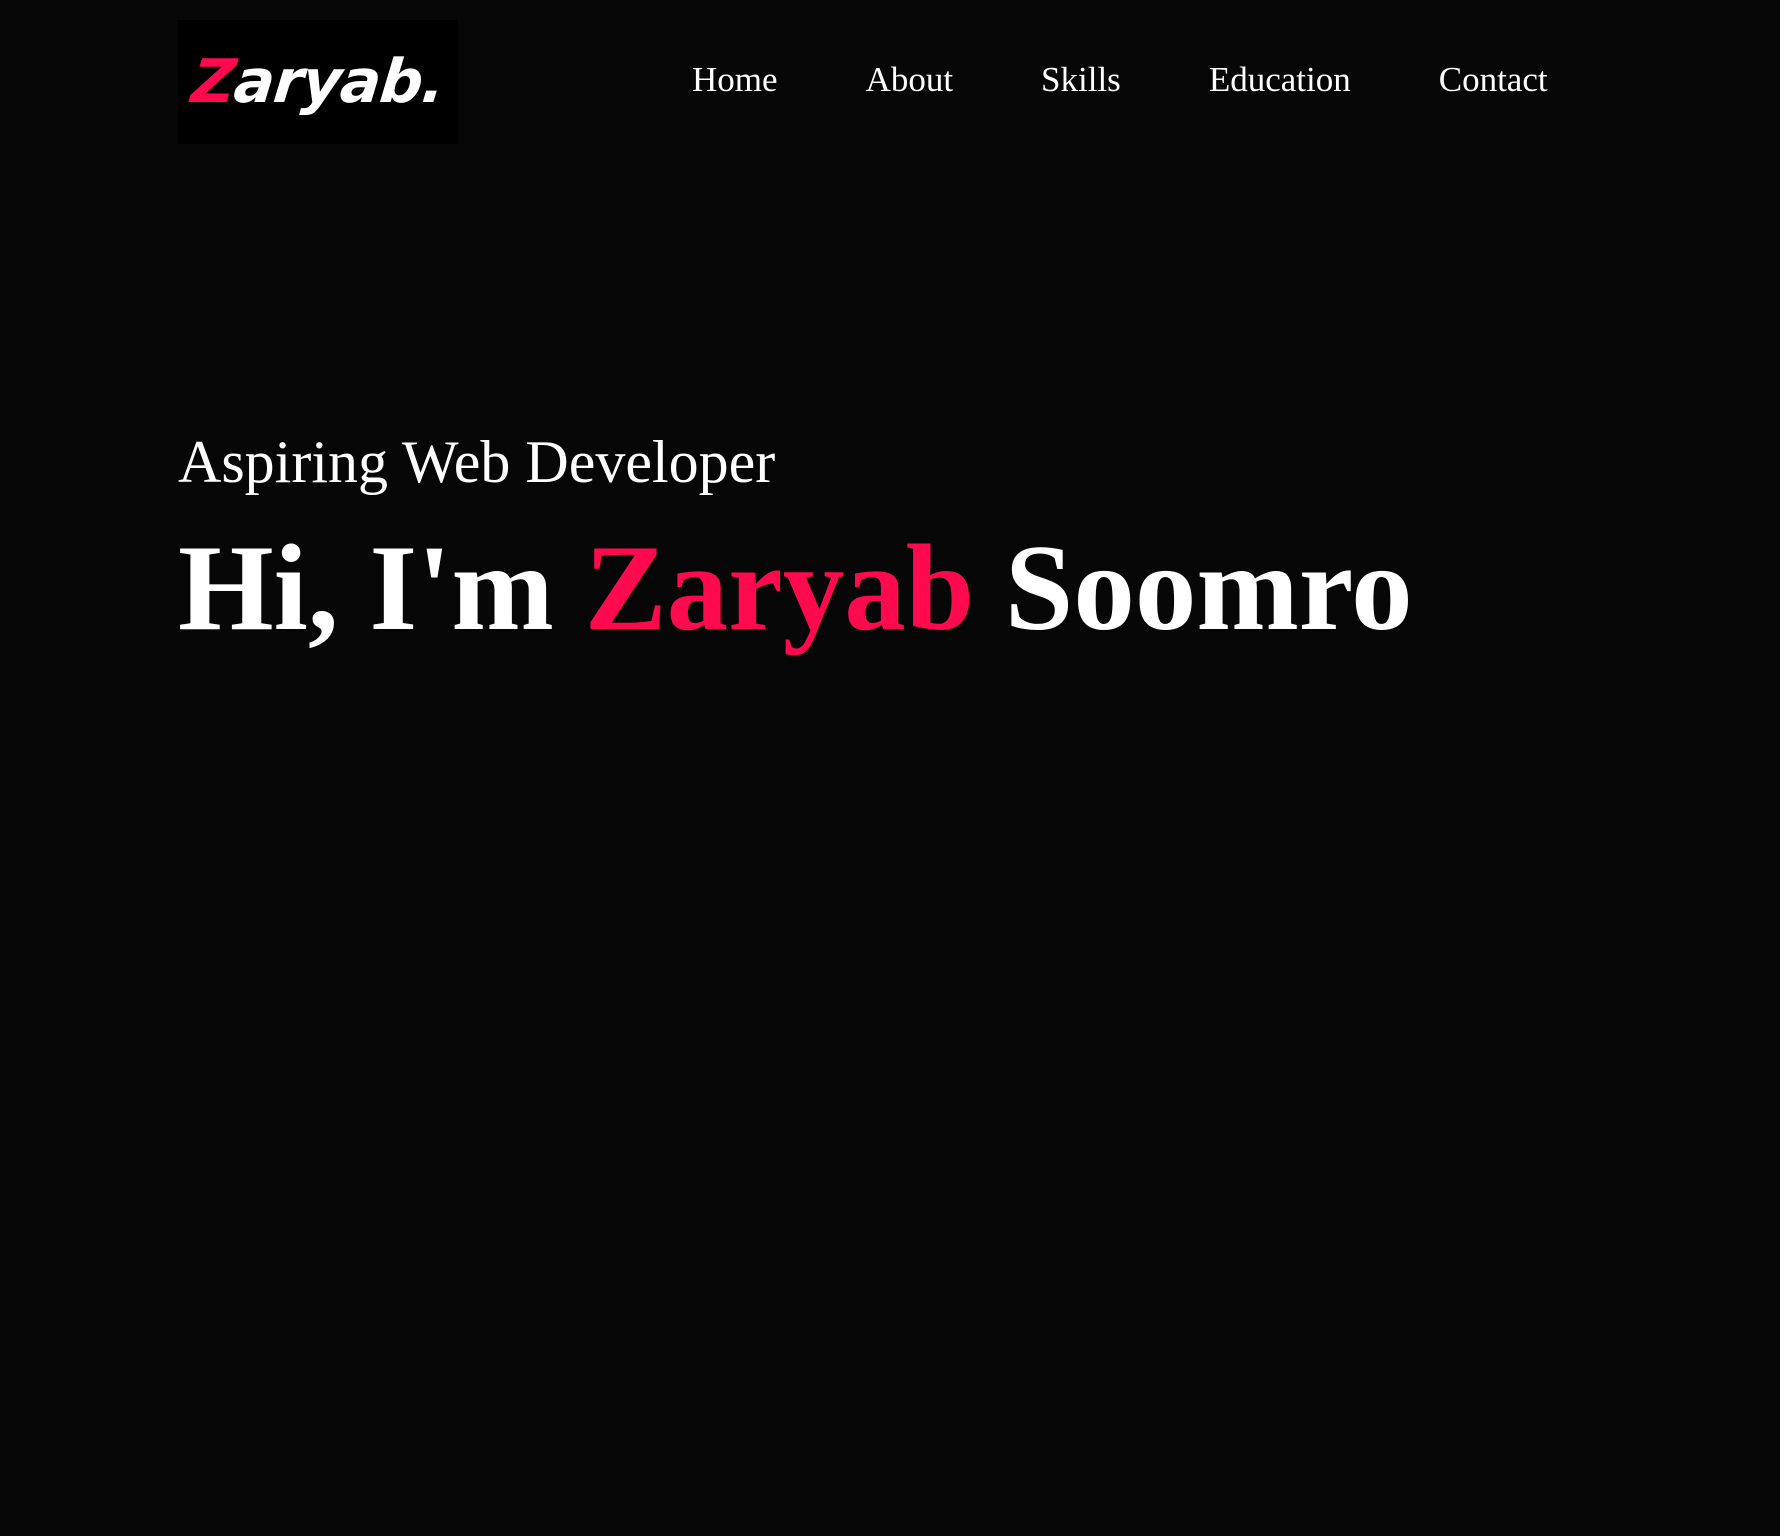 Image resolution: width=1780 pixels, height=1536 pixels. Describe the element at coordinates (910, 80) in the screenshot. I see `nav-about: About` at that location.